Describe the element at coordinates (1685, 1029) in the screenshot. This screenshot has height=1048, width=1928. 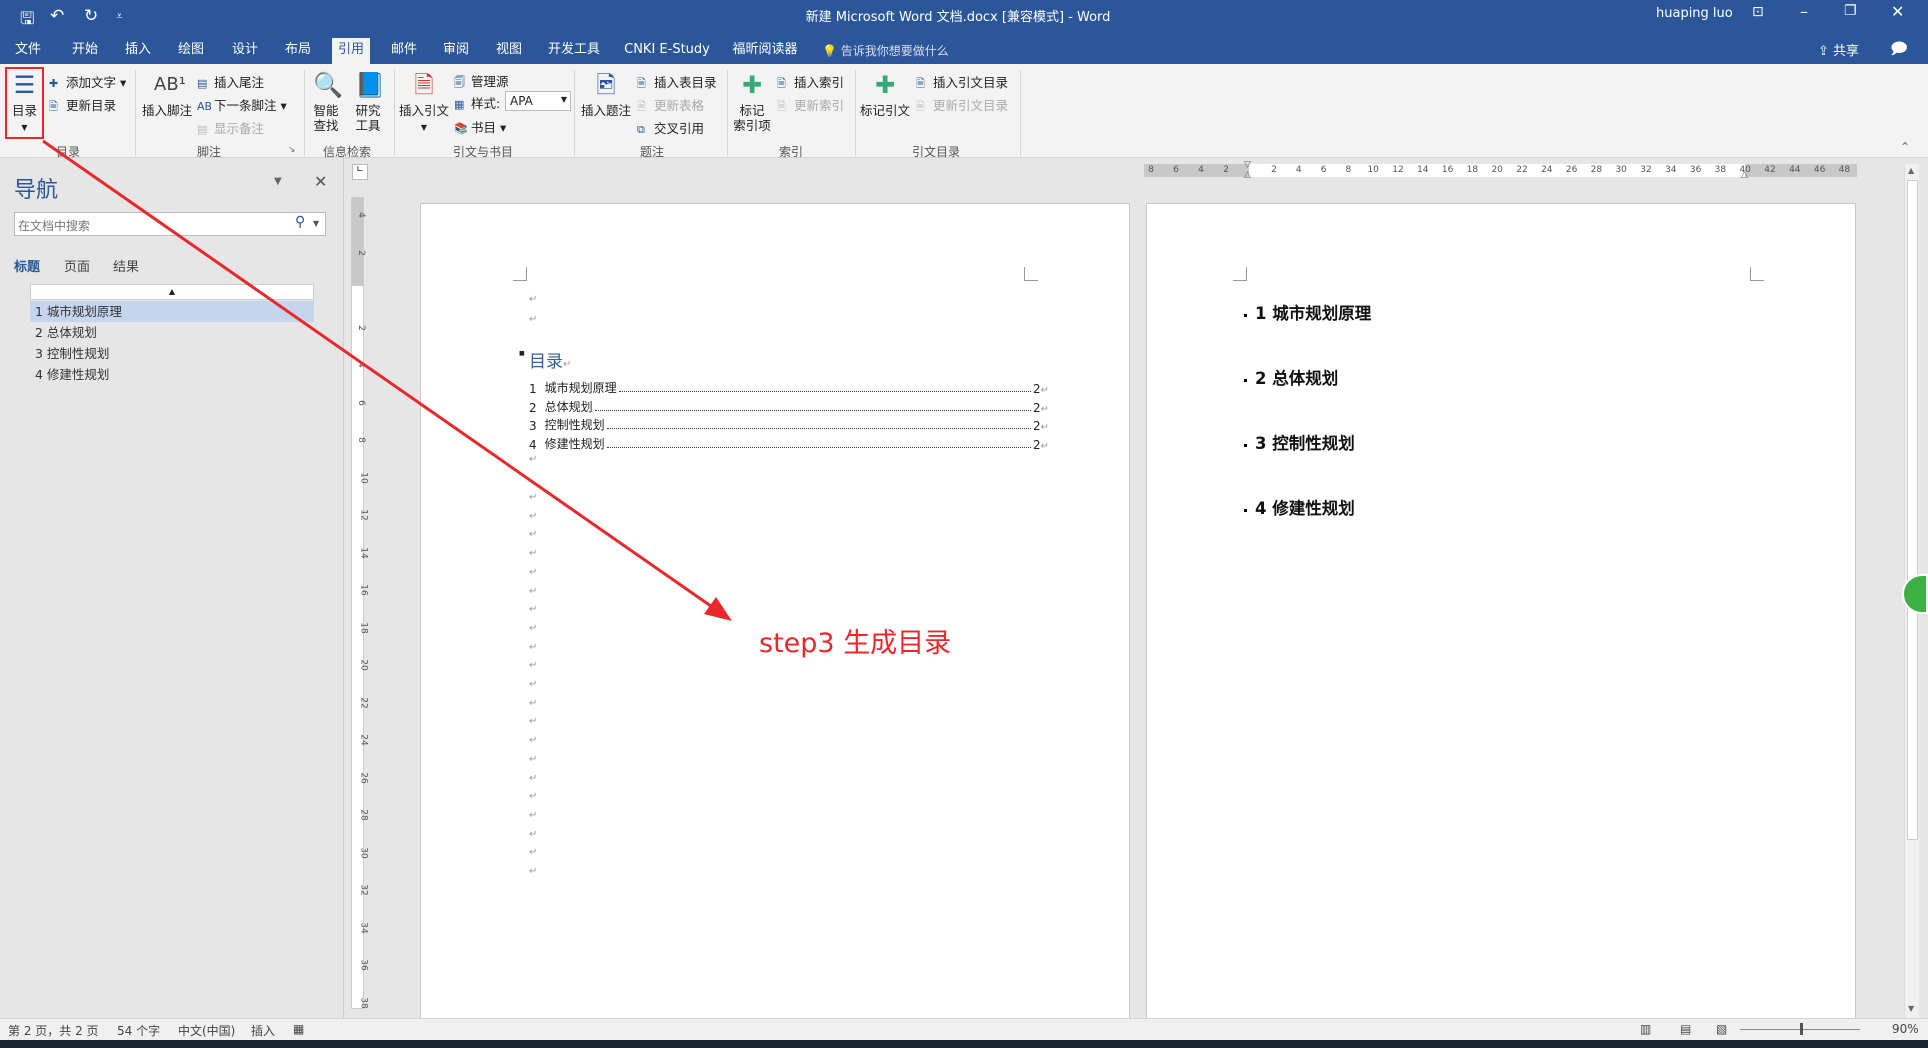
I see `print-layout-icon: ▤` at that location.